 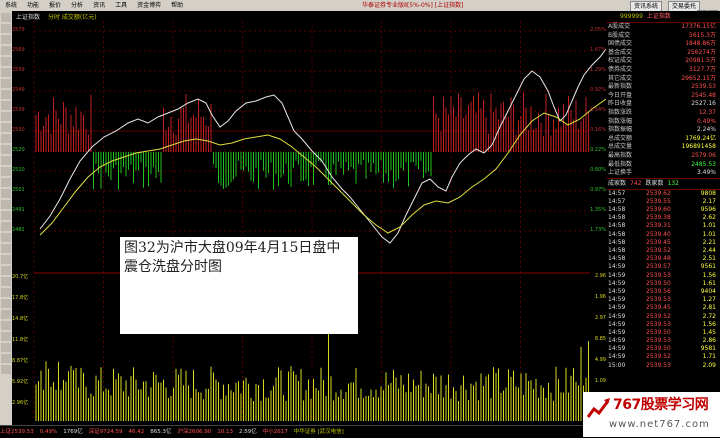 What do you see at coordinates (225, 432) in the screenshot?
I see `status-item: 10.13` at bounding box center [225, 432].